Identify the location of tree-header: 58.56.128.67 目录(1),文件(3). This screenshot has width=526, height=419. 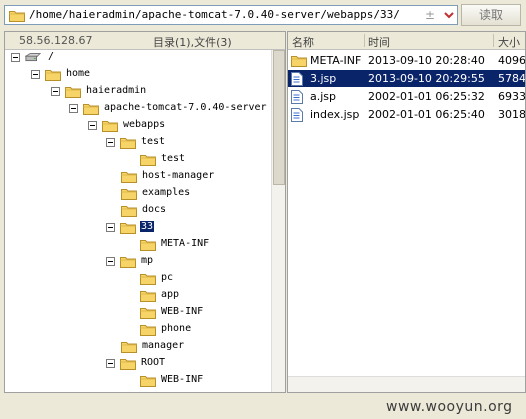
(145, 41).